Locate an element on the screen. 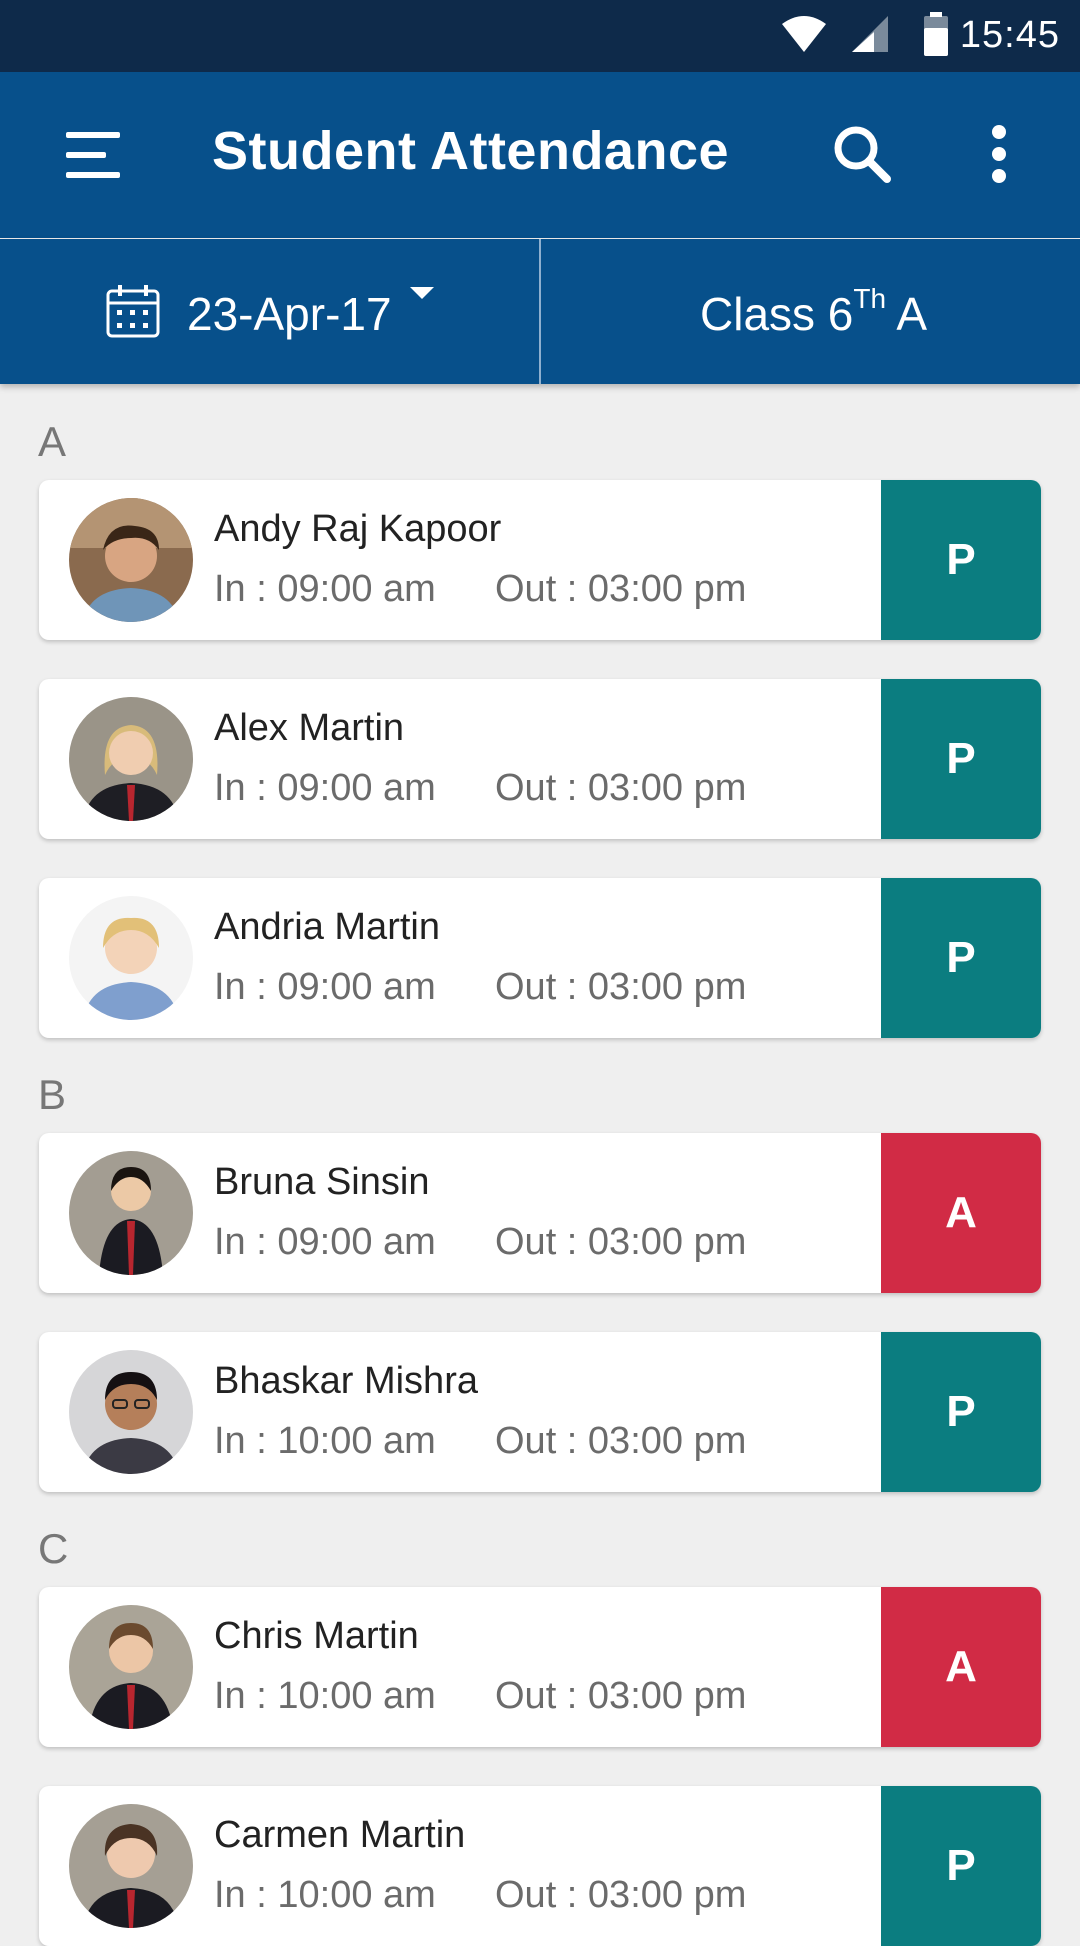 The image size is (1080, 1946). student-name: Bruna Sinsin is located at coordinates (322, 1182).